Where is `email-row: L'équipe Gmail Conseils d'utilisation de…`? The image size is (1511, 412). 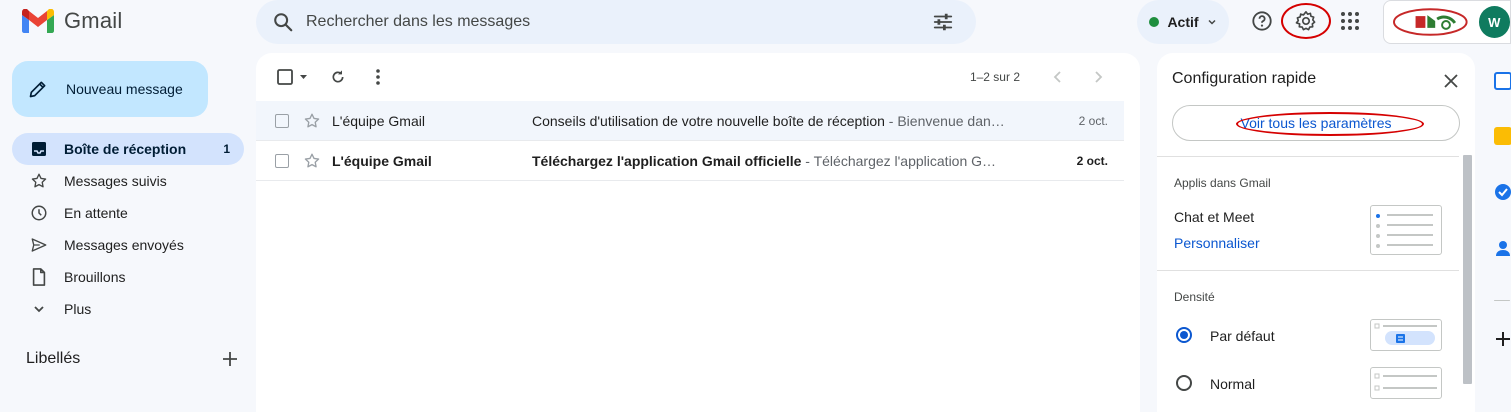
email-row: L'équipe Gmail Conseils d'utilisation de… is located at coordinates (690, 121).